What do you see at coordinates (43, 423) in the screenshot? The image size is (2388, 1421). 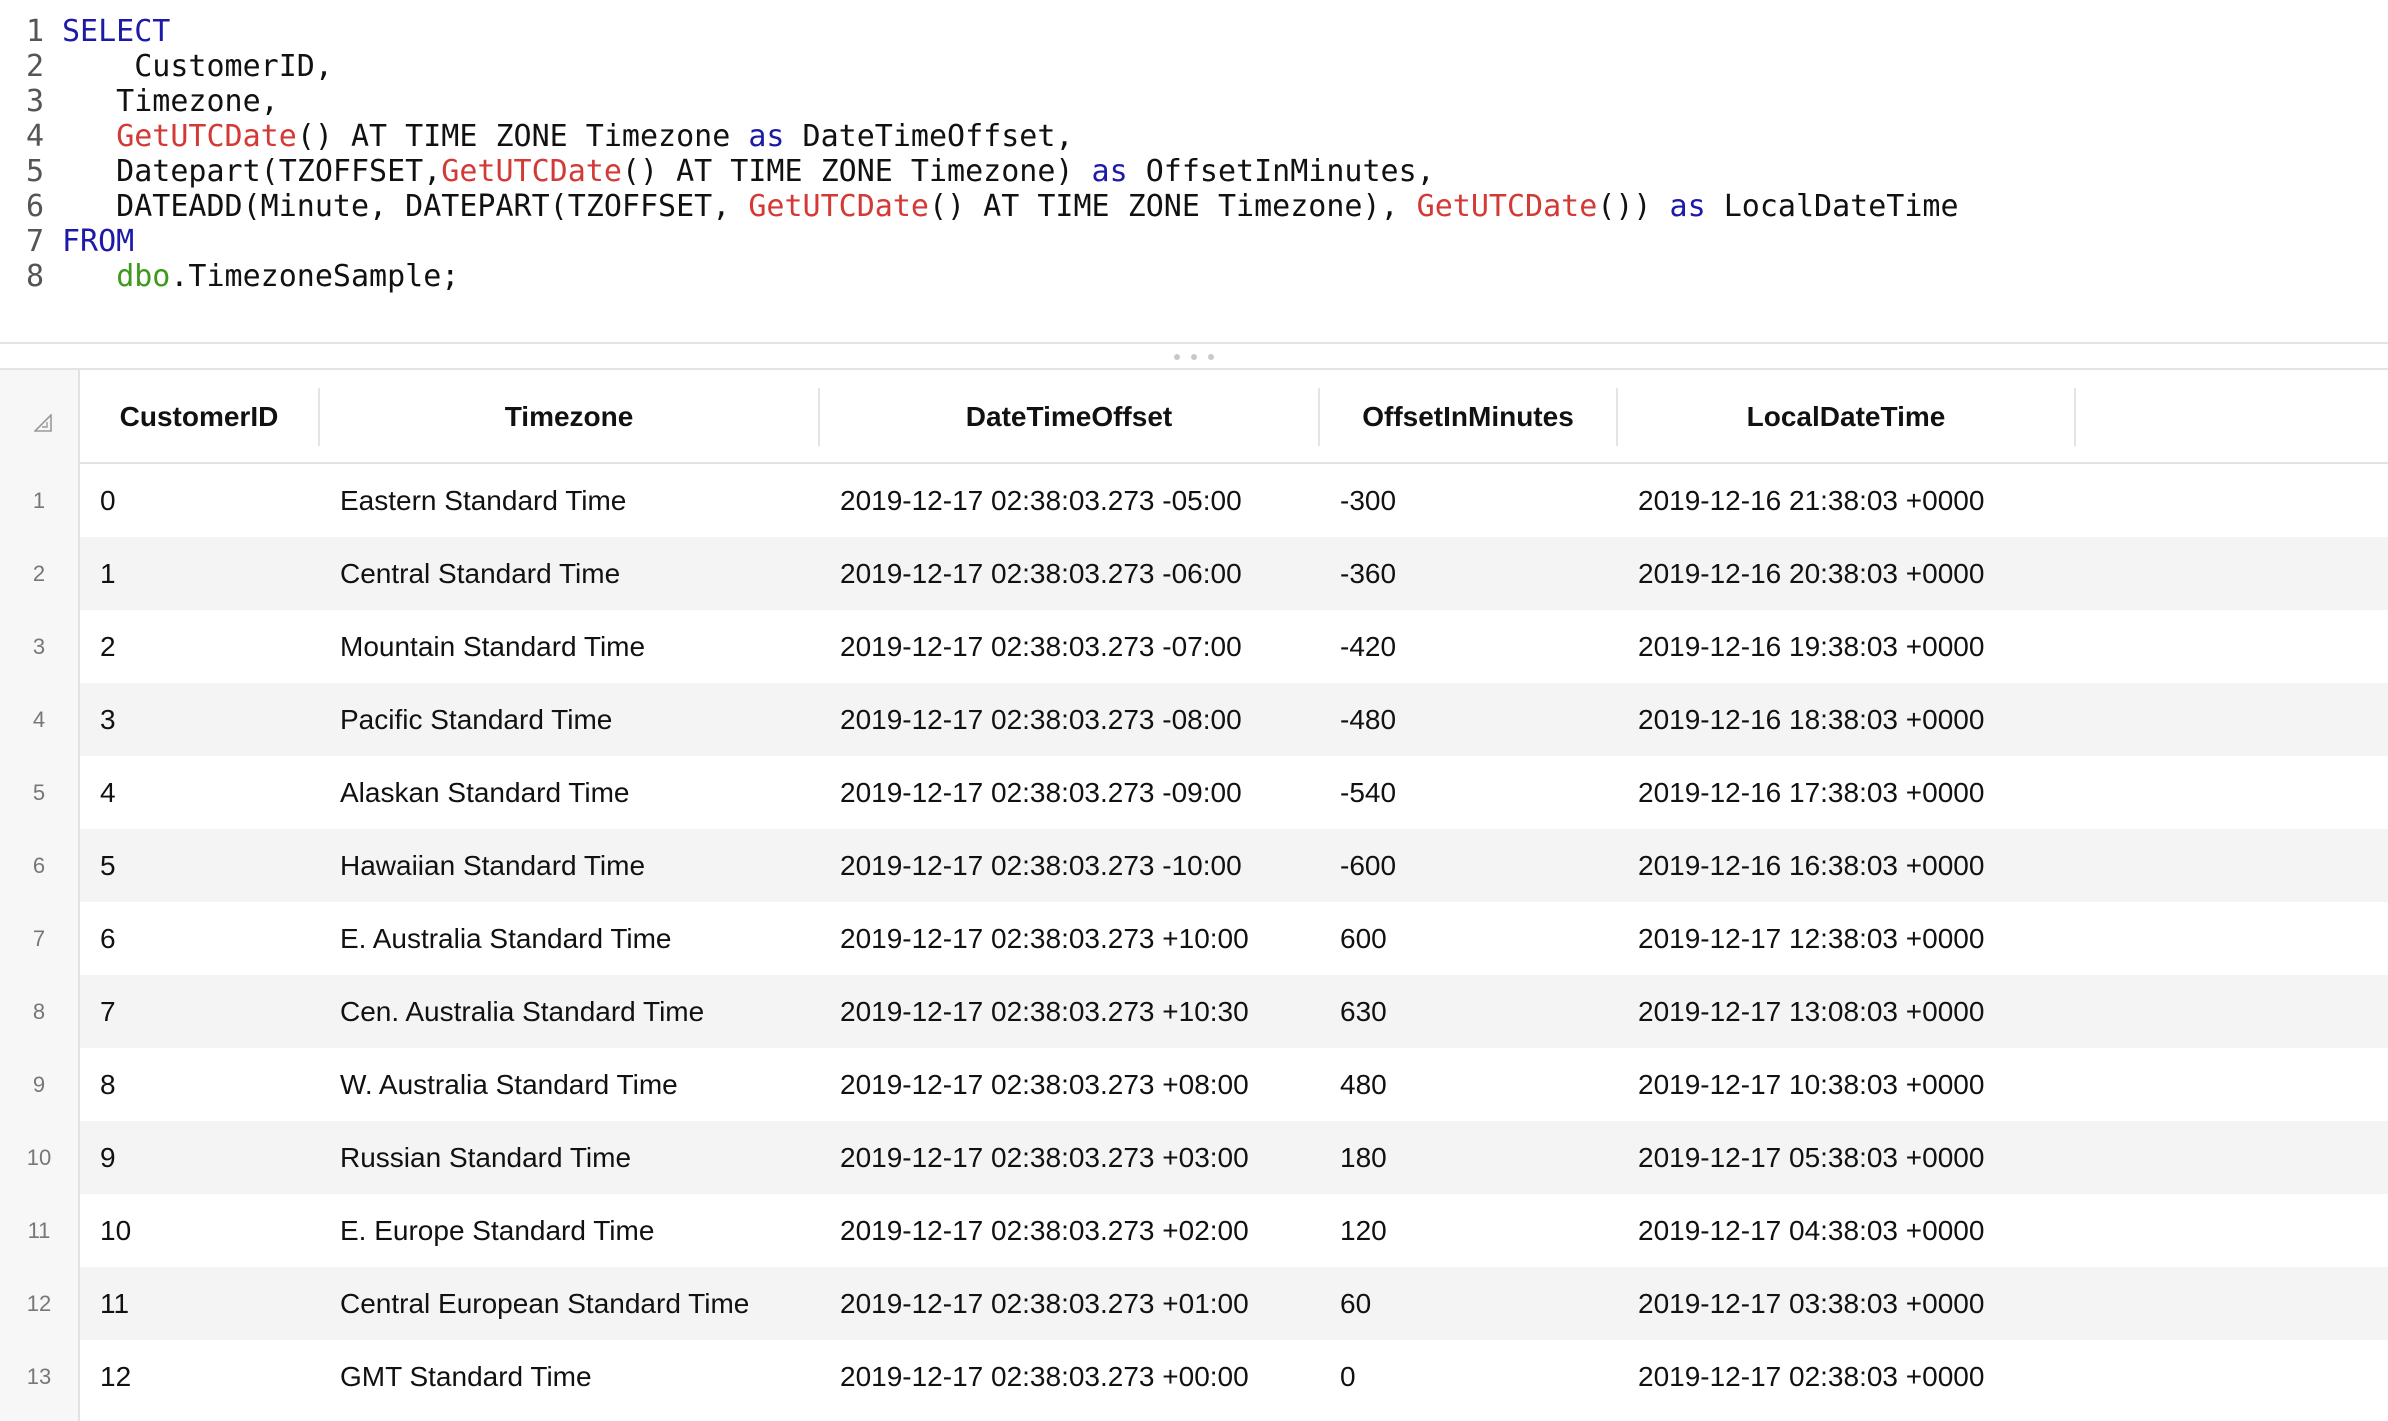 I see `sort-corner-icon` at bounding box center [43, 423].